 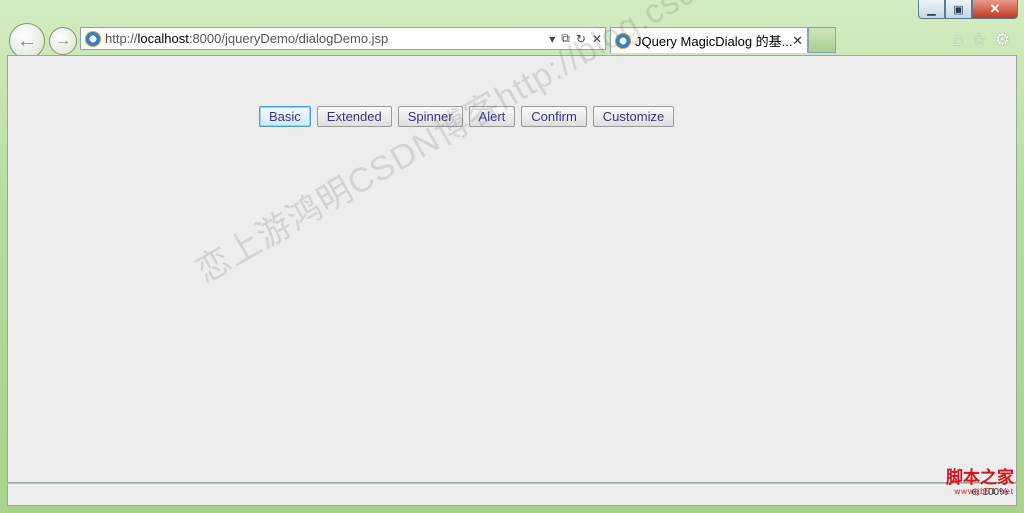 I want to click on site-logo: 脚本之家 www.jb51.net, so click(x=980, y=482).